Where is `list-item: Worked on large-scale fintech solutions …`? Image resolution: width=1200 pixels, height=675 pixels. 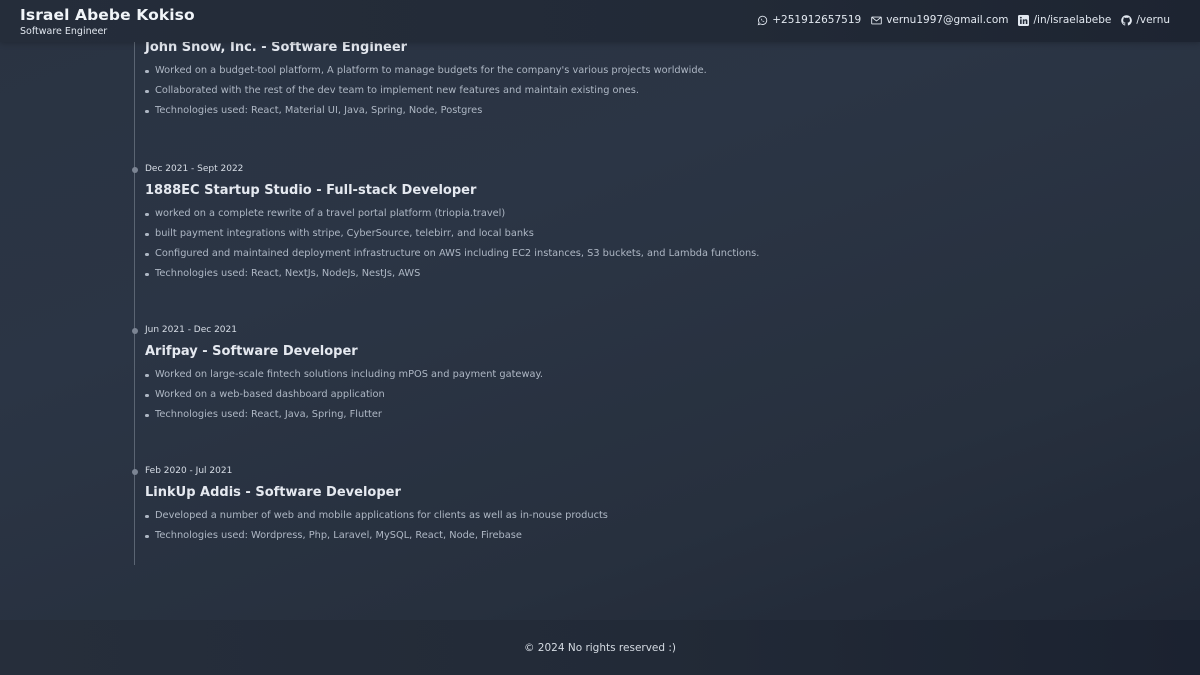 list-item: Worked on large-scale fintech solutions … is located at coordinates (344, 375).